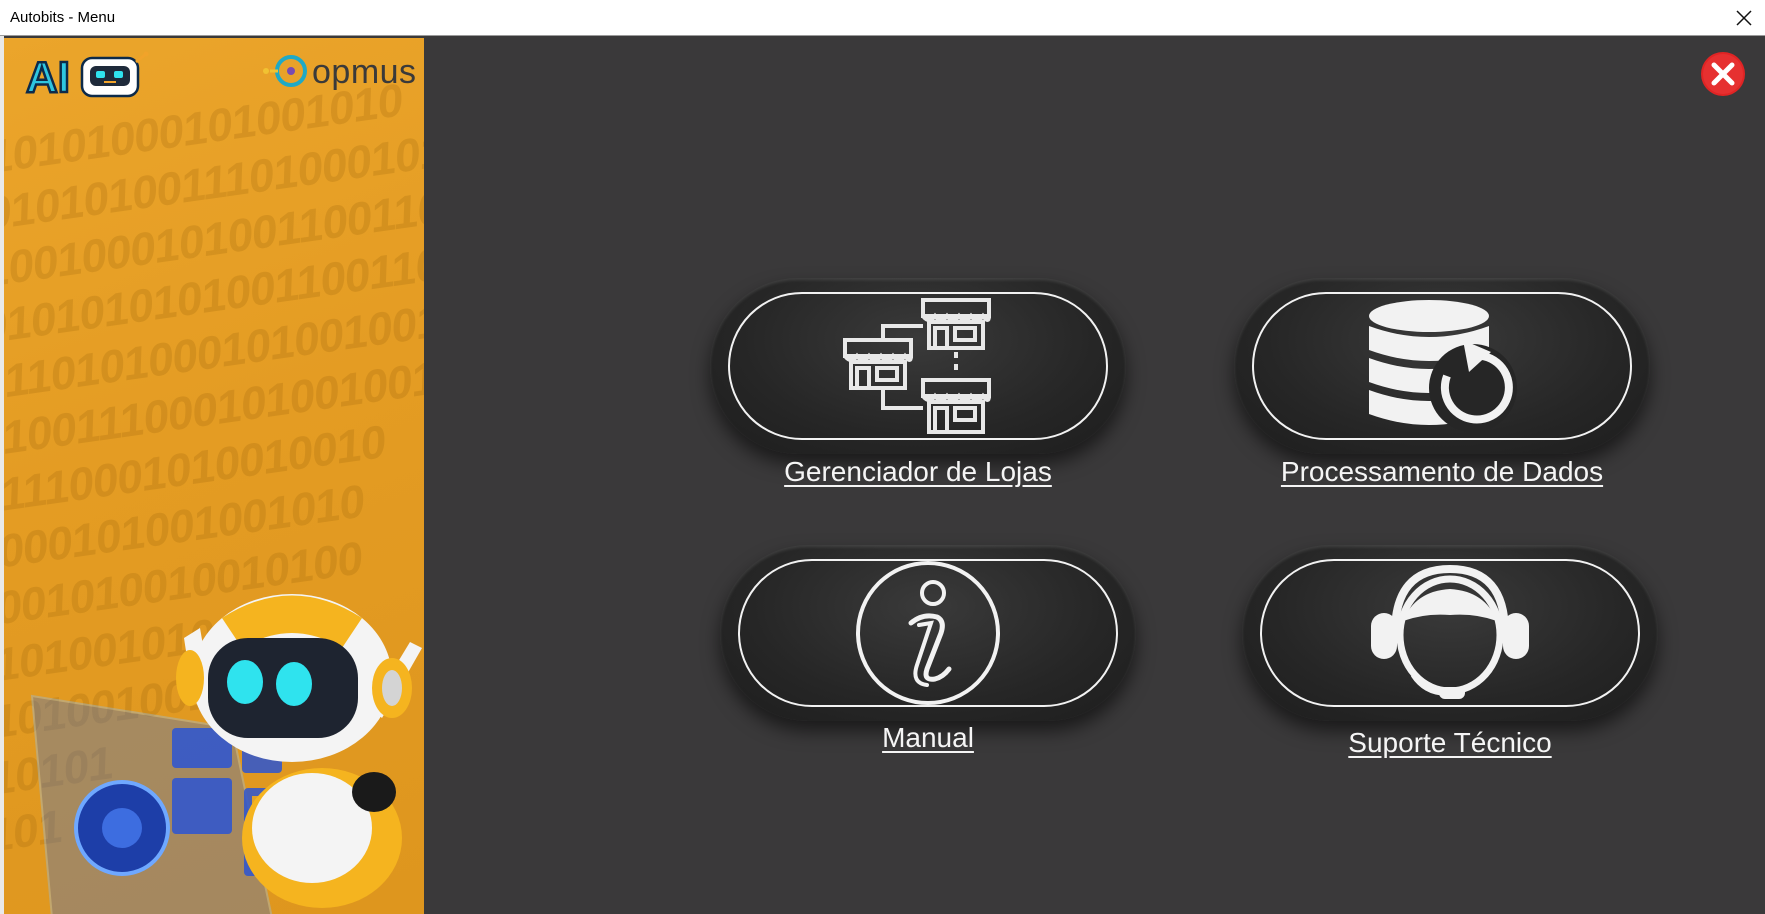 The height and width of the screenshot is (914, 1765). I want to click on data-processing-link: Processamento de Dados, so click(1442, 472).